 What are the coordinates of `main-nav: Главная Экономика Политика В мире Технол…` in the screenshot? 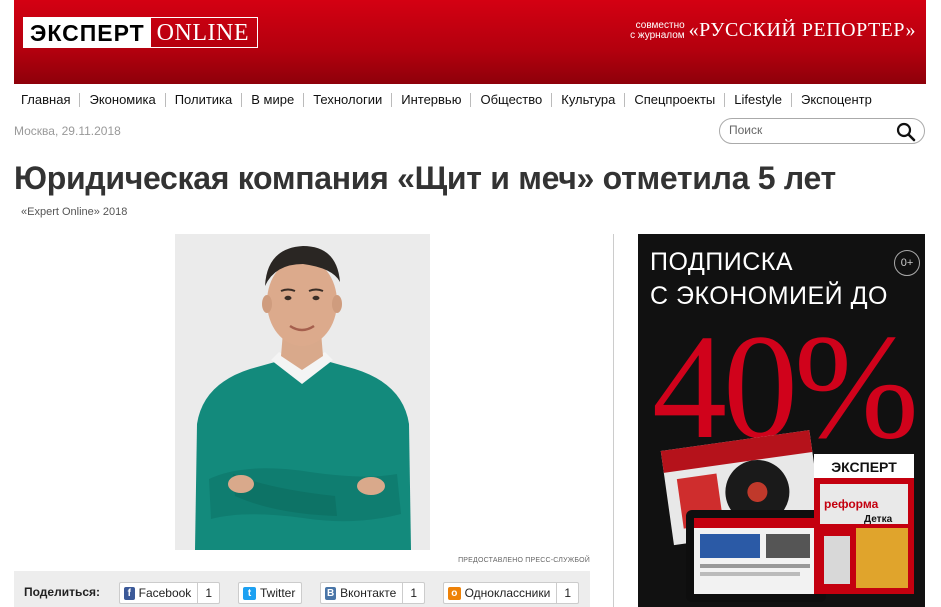 It's located at (447, 100).